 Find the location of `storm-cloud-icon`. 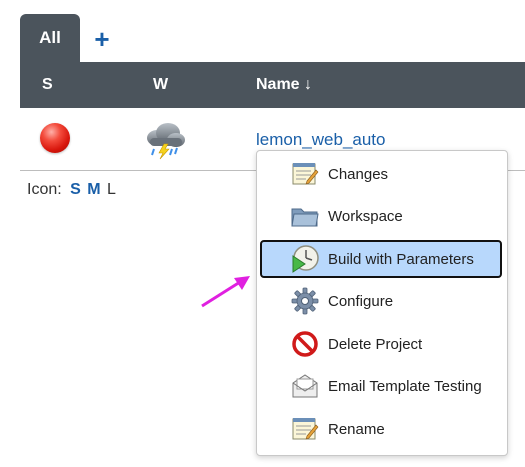

storm-cloud-icon is located at coordinates (165, 140).